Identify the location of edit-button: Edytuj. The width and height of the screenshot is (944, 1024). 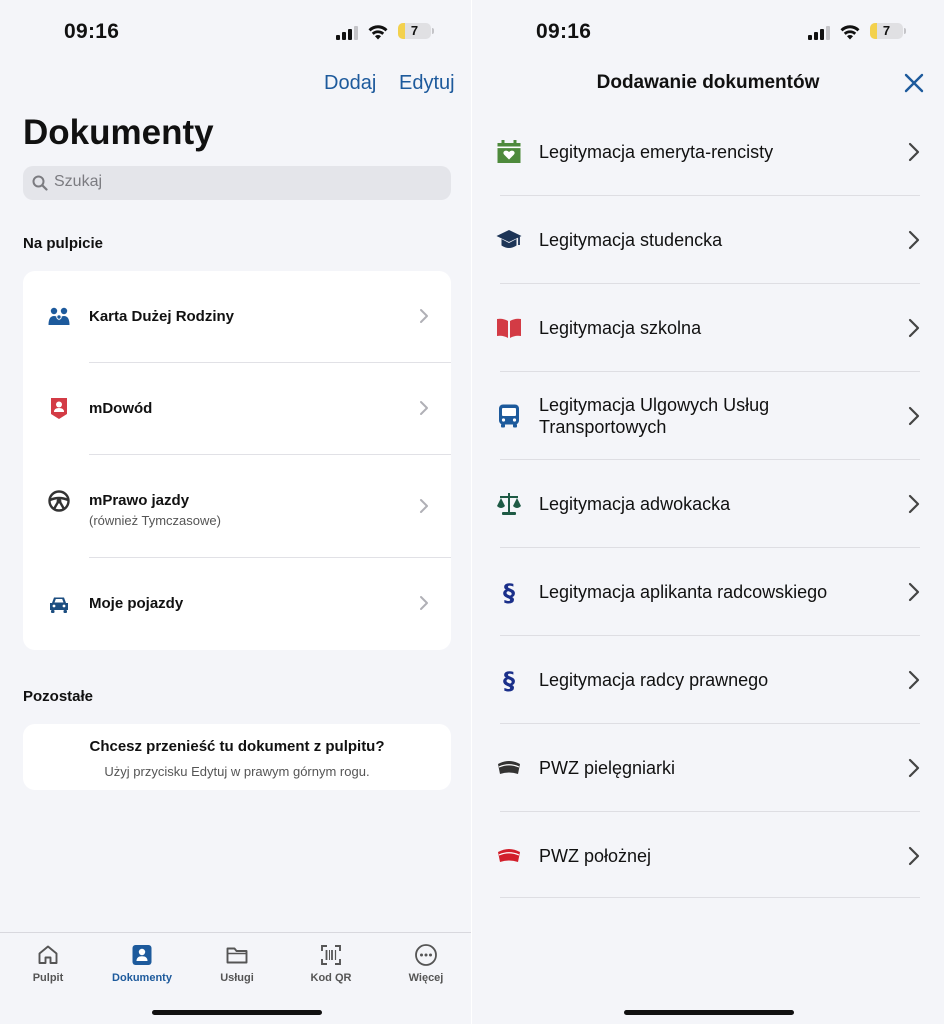
(427, 83).